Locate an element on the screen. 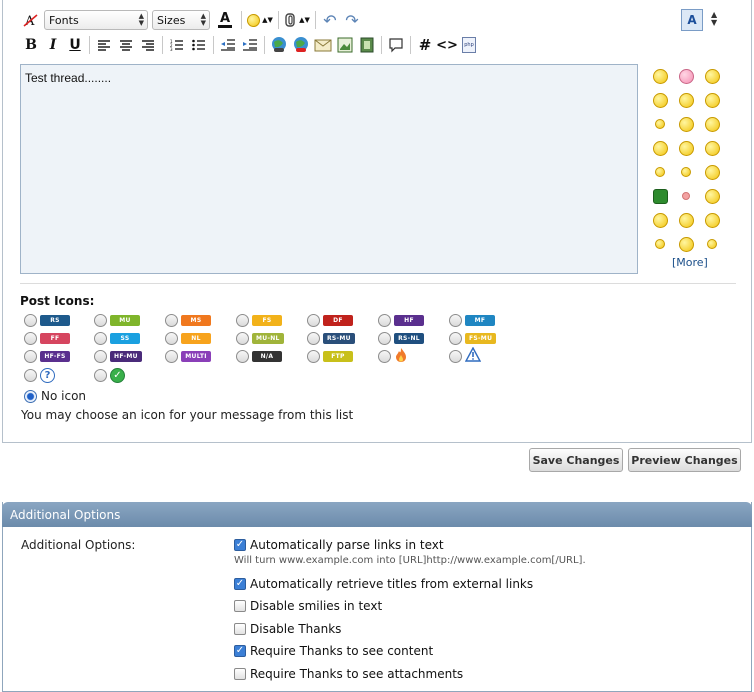  post-icon-option: MS is located at coordinates (188, 320).